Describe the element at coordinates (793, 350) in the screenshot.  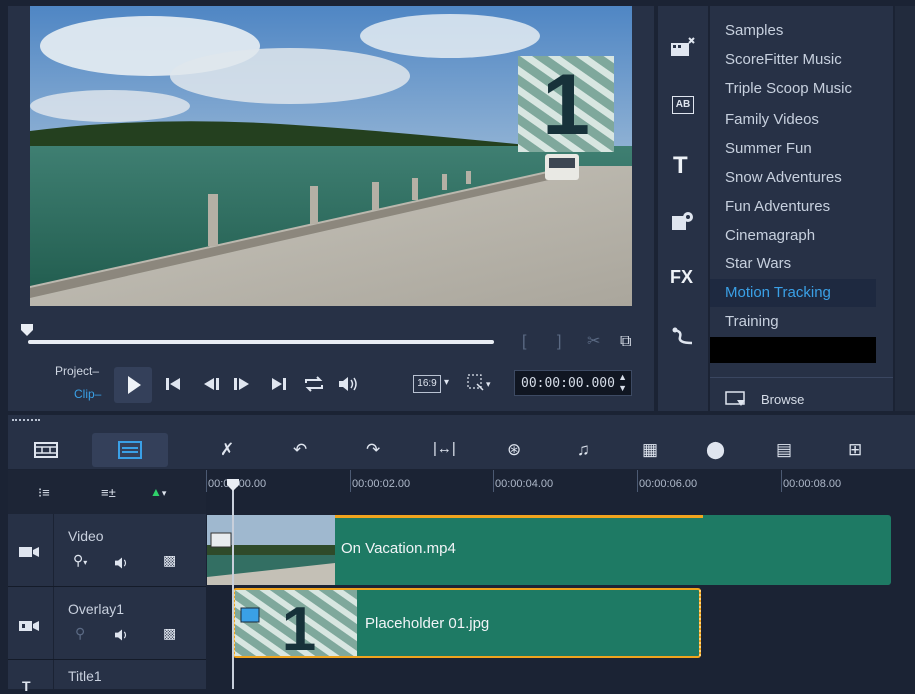
I see `new-folder-input` at that location.